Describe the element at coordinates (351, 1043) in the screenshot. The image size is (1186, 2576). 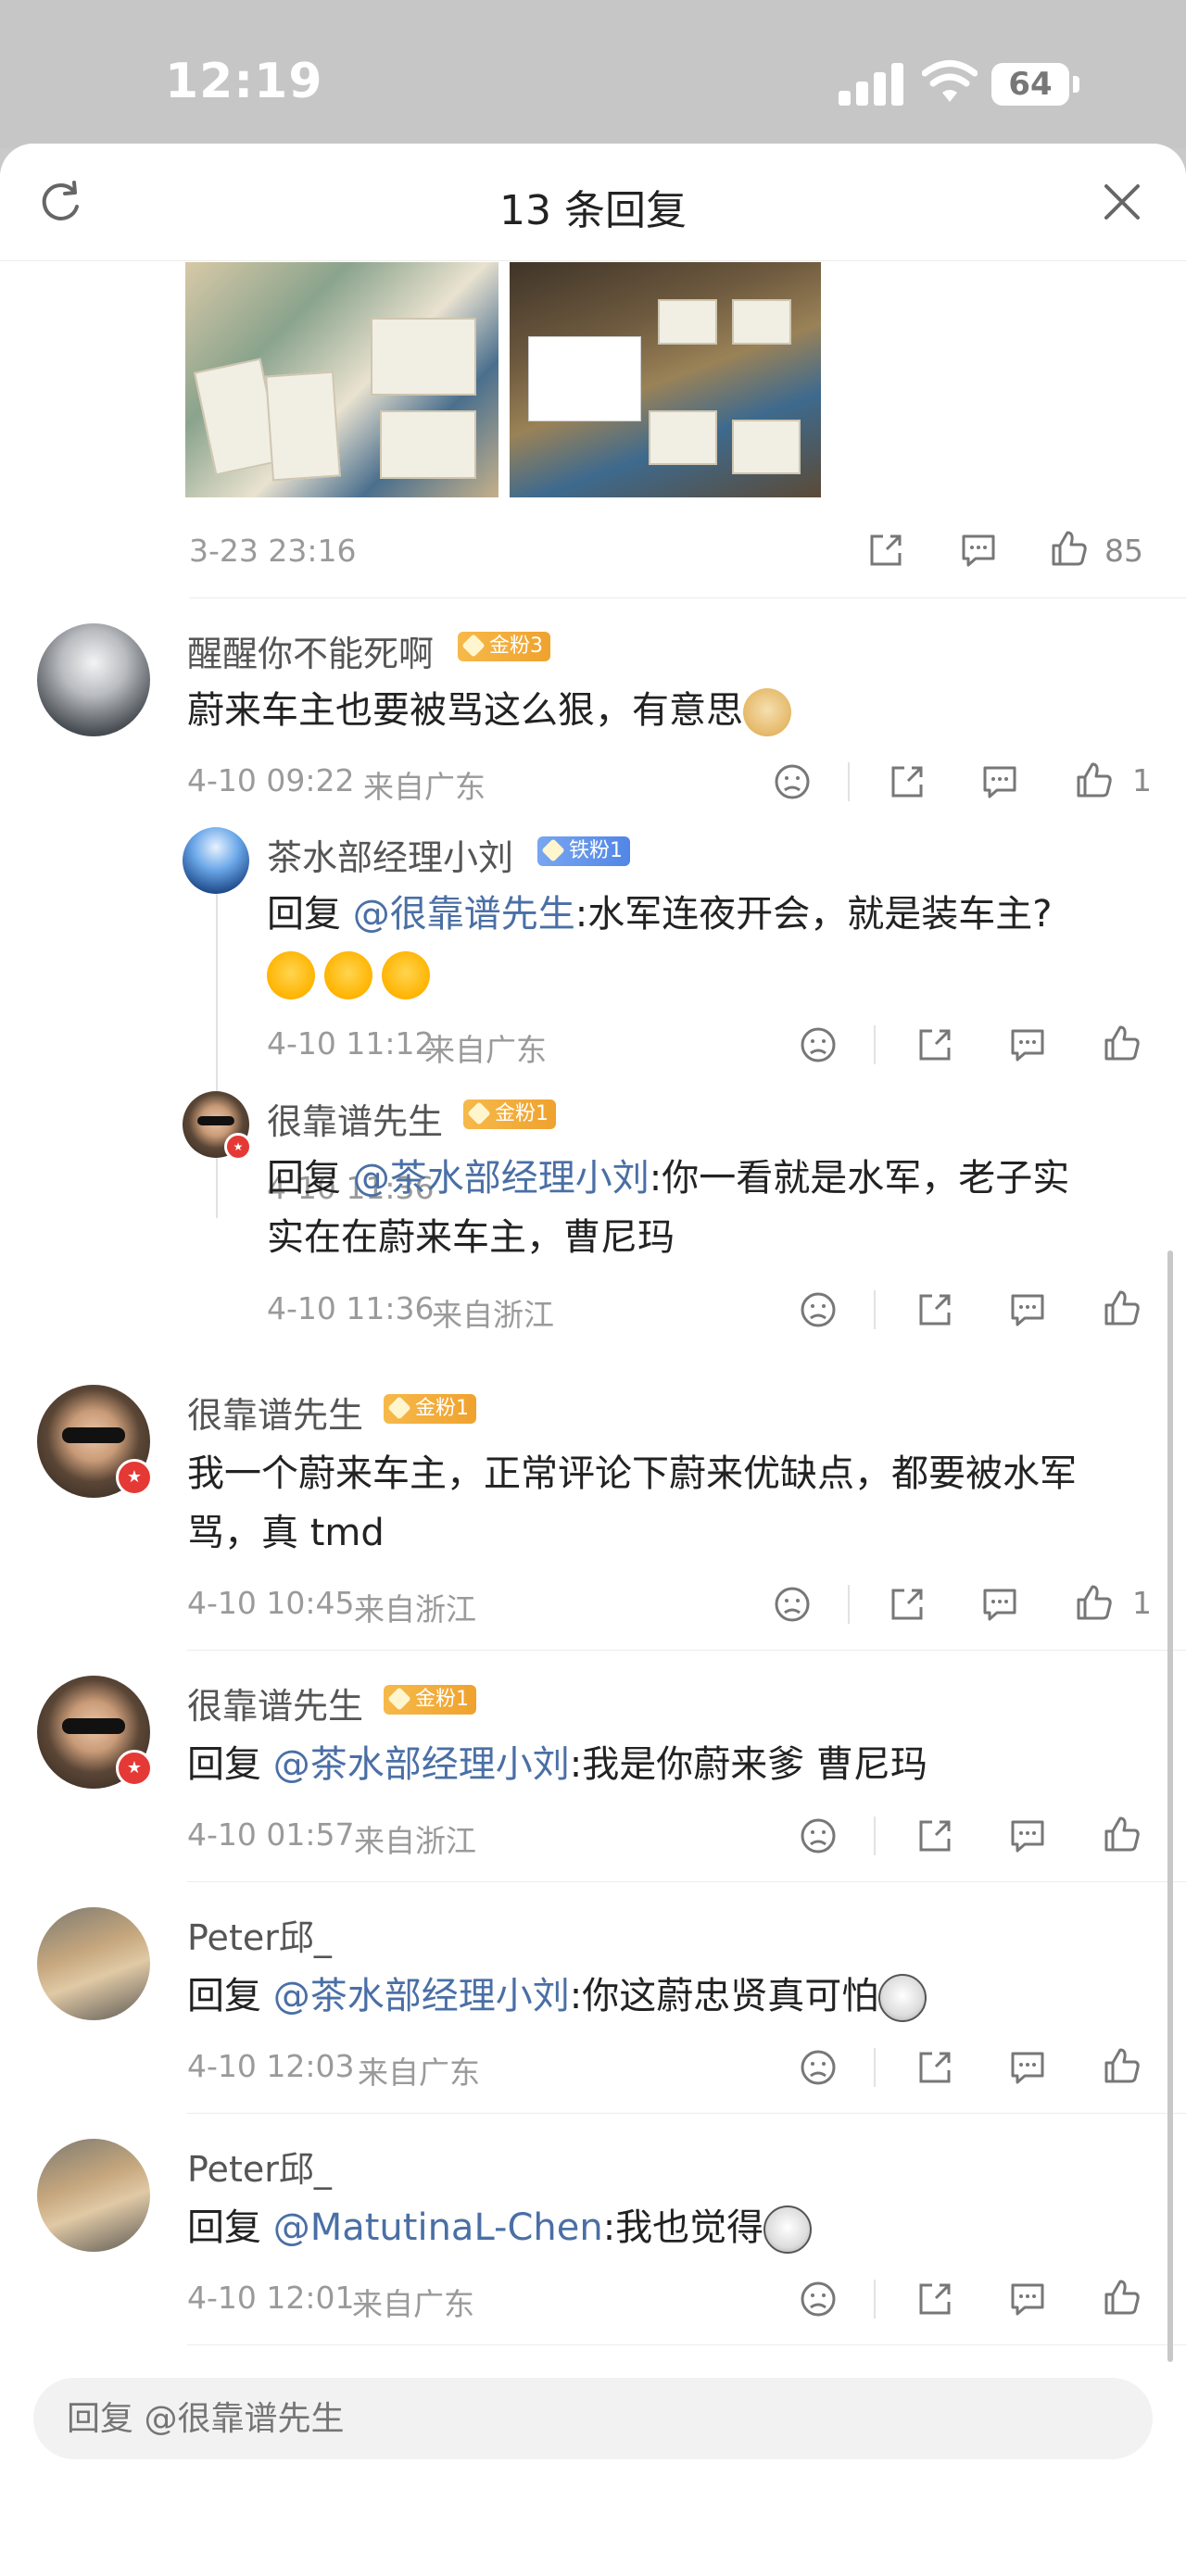
I see `reply-timestamp: 4-10 11:12` at that location.